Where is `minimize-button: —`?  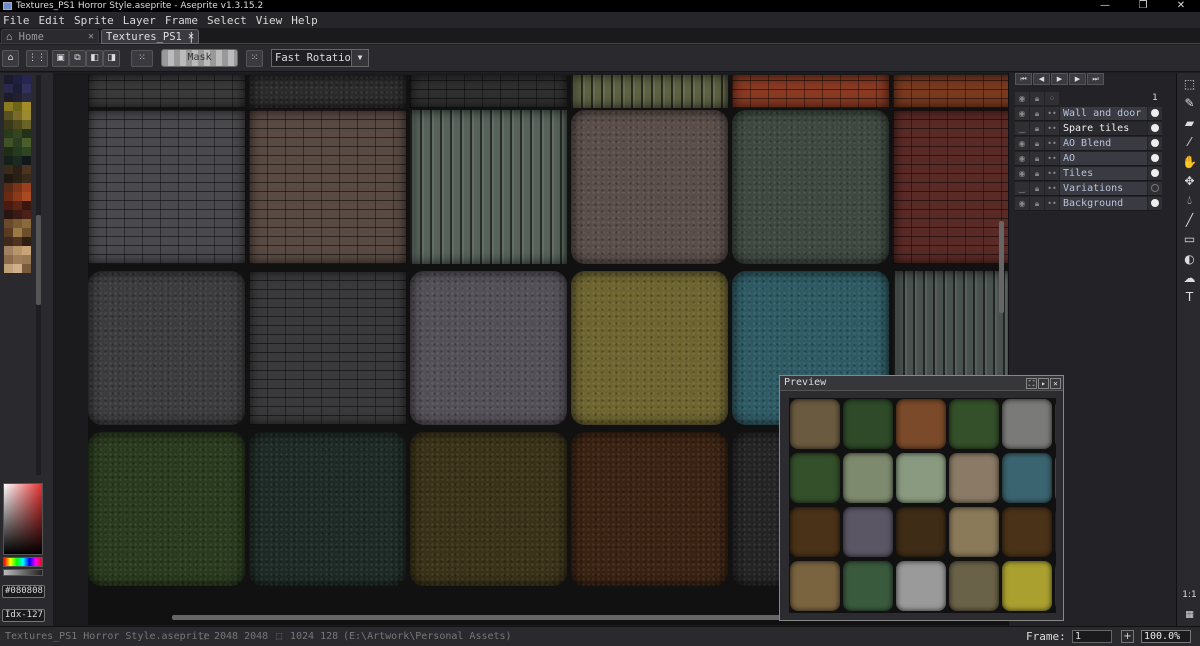 minimize-button: — is located at coordinates (1105, 6).